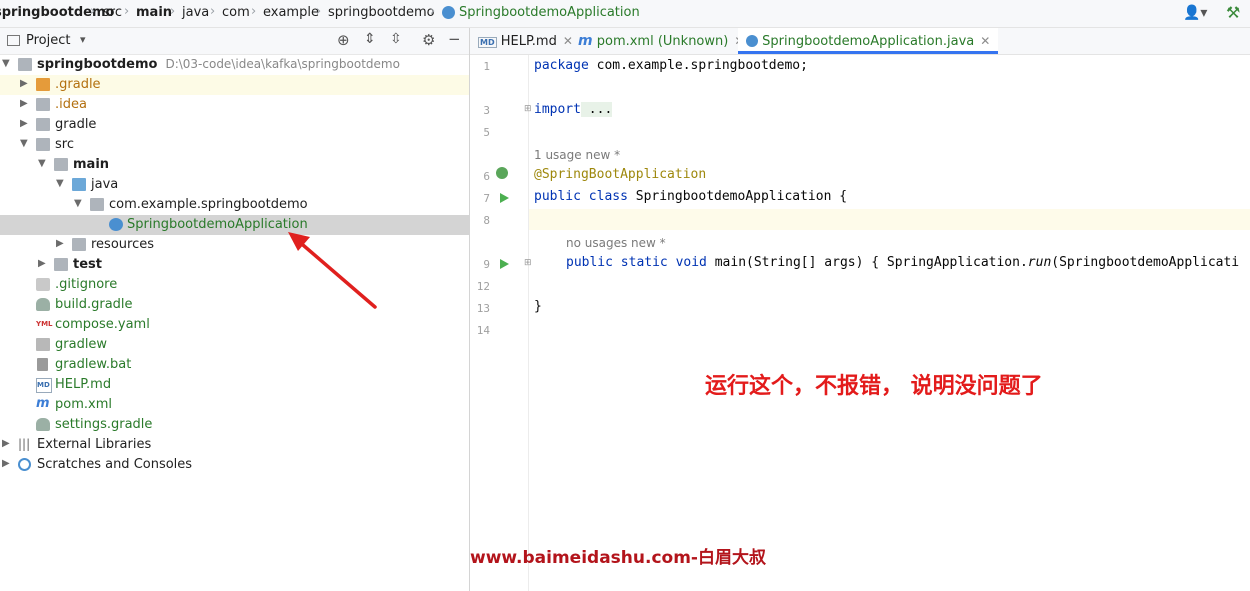  I want to click on line-number: 13, so click(483, 308).